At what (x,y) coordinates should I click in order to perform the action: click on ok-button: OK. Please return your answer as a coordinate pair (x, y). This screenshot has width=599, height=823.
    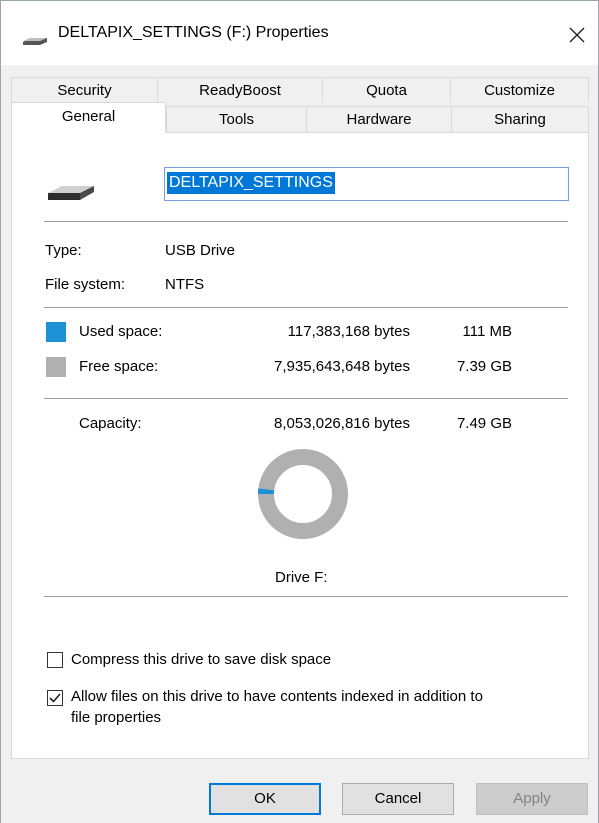
    Looking at the image, I should click on (265, 799).